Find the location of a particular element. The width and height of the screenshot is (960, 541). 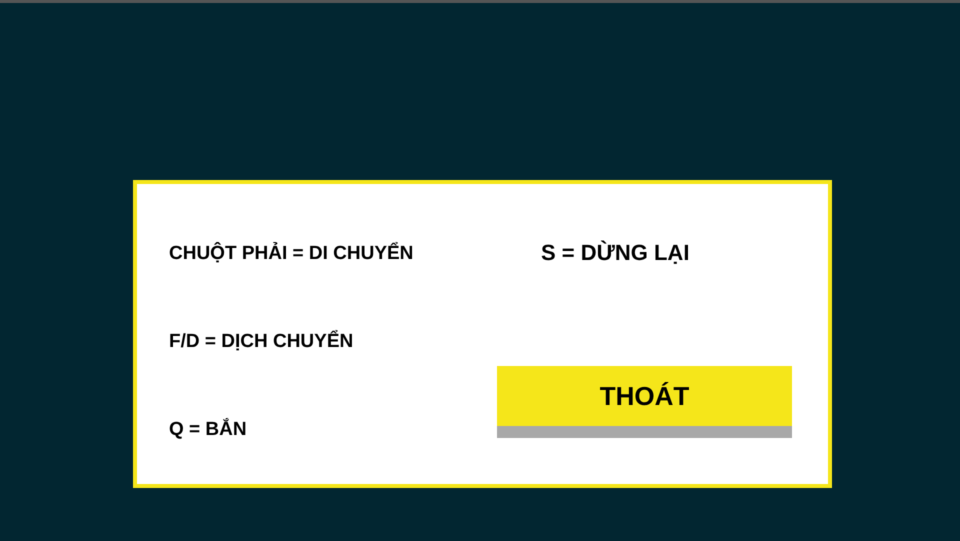

control-hint: CHUỘT PHẢI = DI CHUYỂN is located at coordinates (291, 254).